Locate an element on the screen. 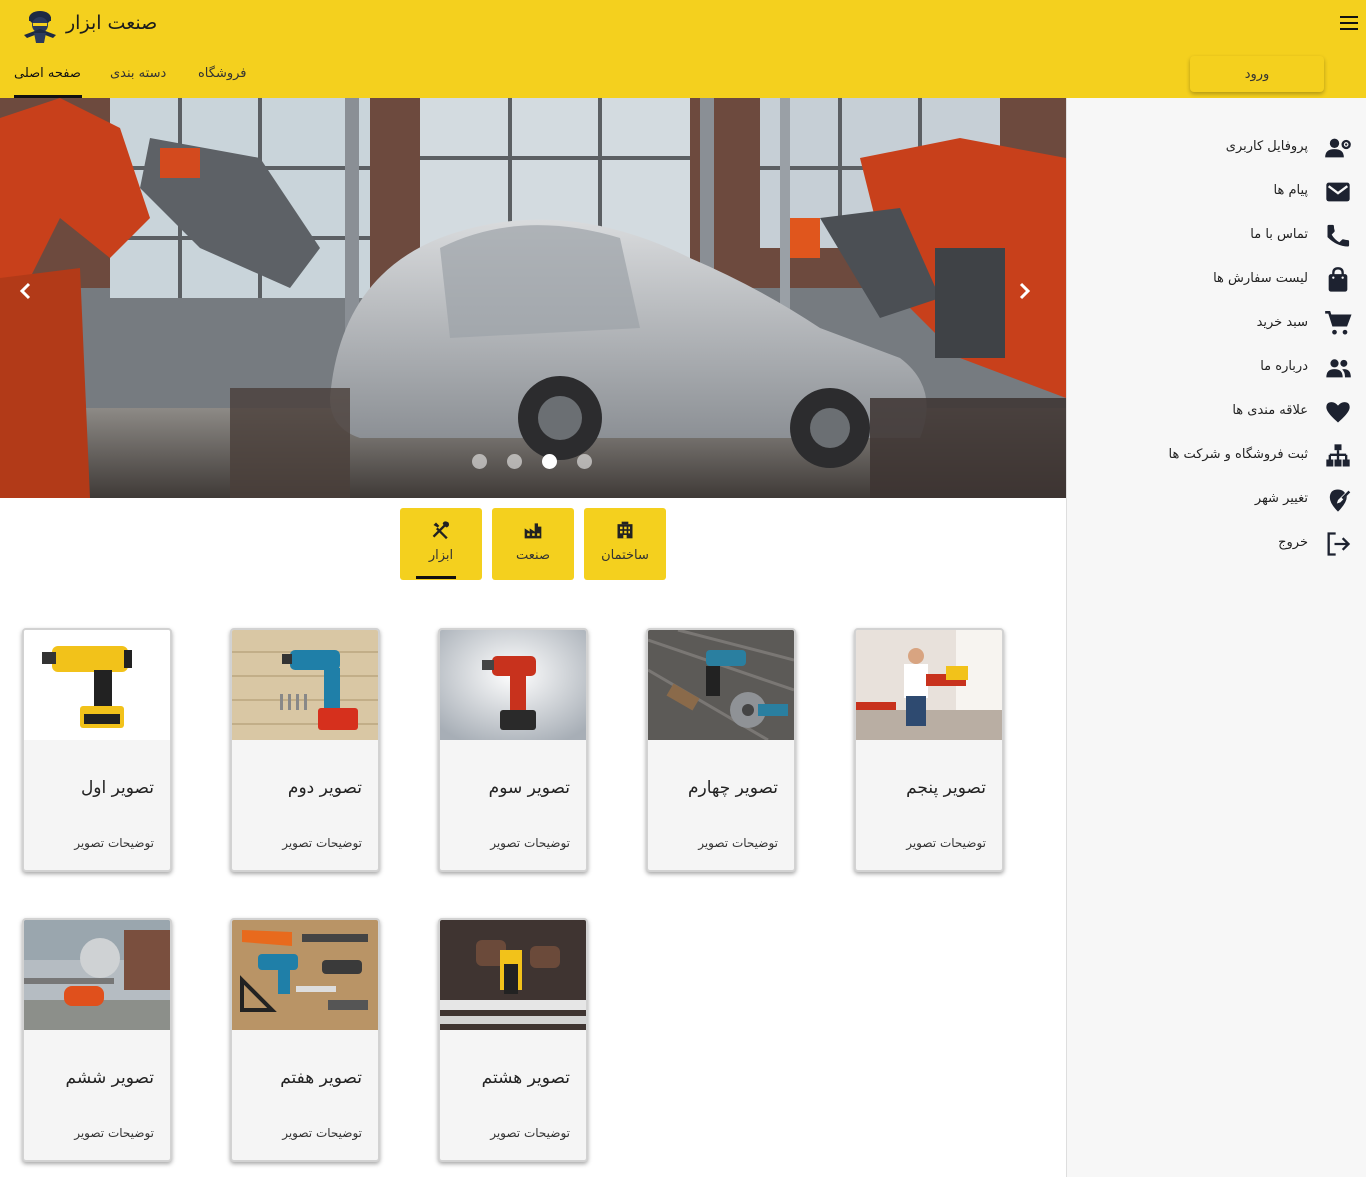 Image resolution: width=1366 pixels, height=1177 pixels. cart-icon is located at coordinates (1338, 323).